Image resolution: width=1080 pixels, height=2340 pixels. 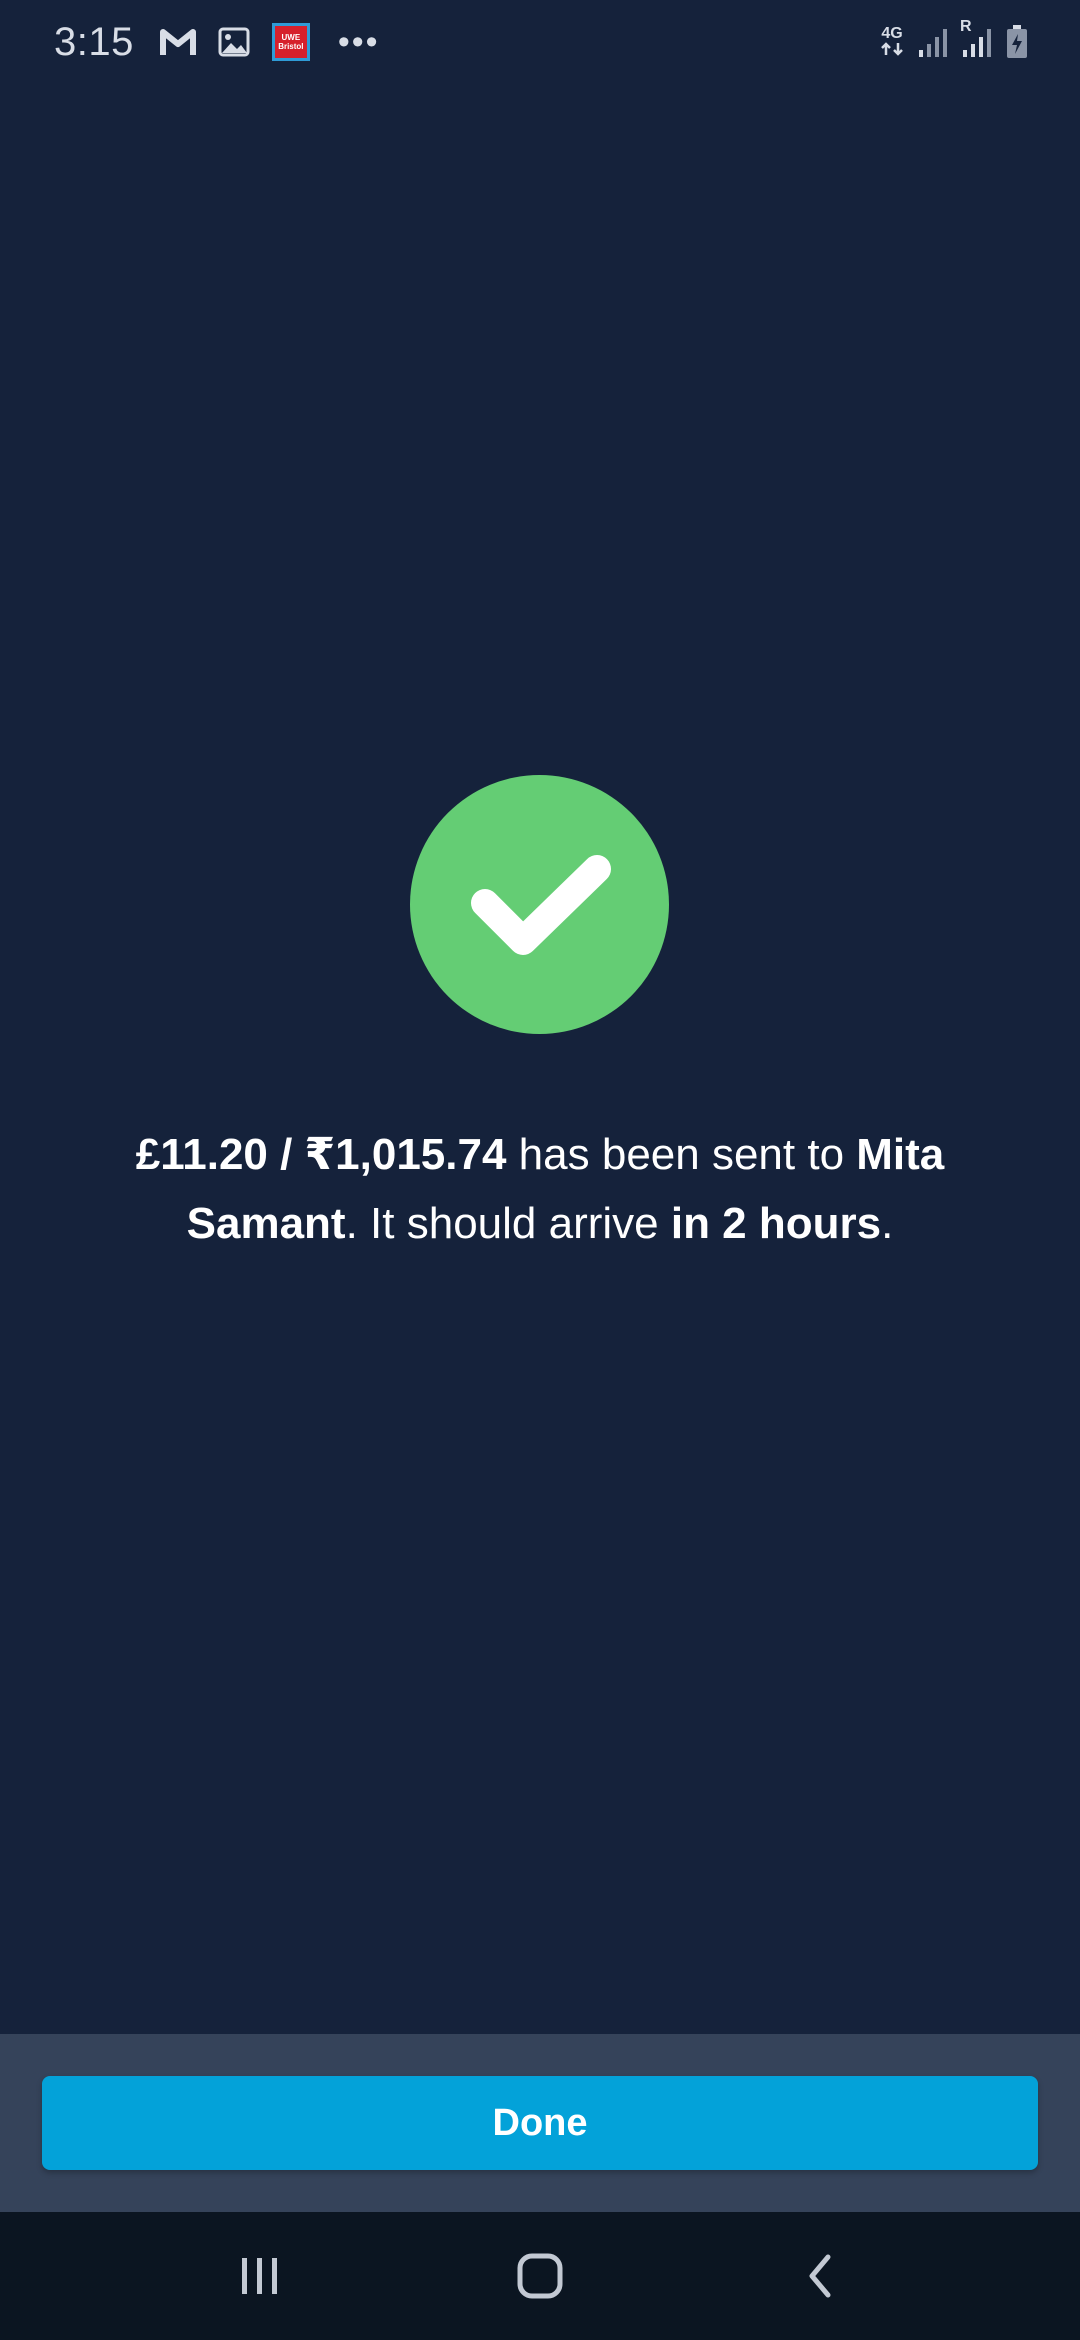 I want to click on checkmark-icon, so click(x=540, y=904).